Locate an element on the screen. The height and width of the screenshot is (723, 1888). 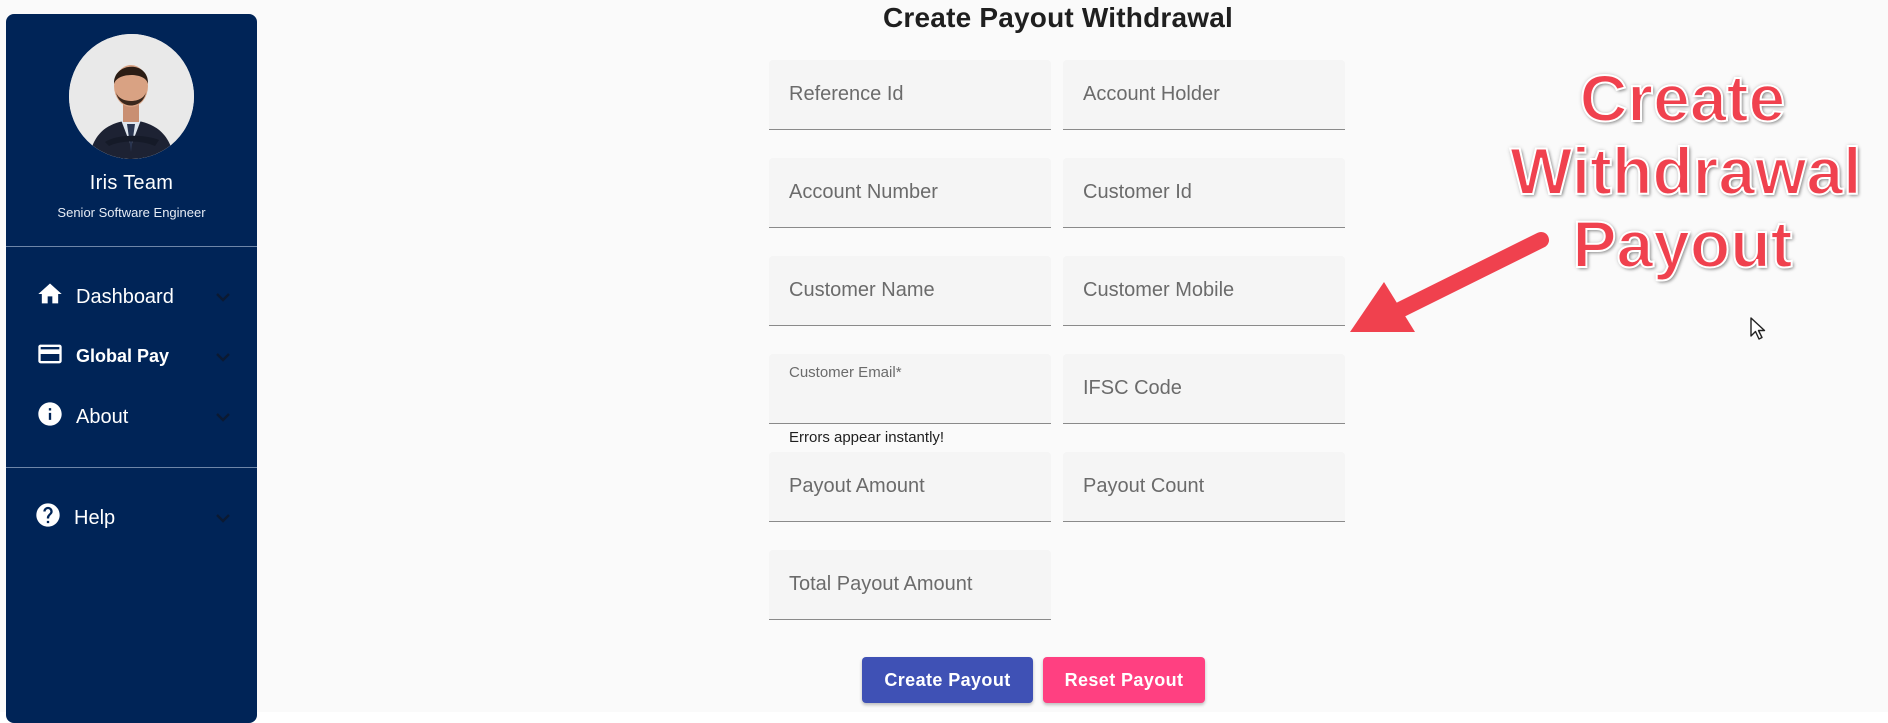
annotation-line: Withdrawal is located at coordinates (1685, 171).